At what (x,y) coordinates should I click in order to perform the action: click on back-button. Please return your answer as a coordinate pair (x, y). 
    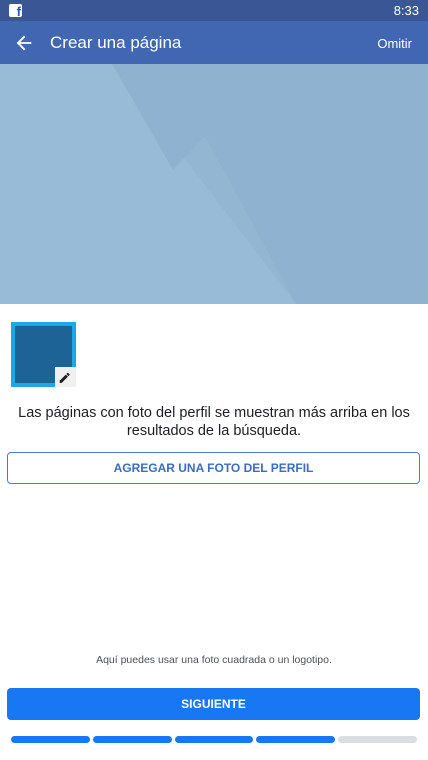
    Looking at the image, I should click on (24, 43).